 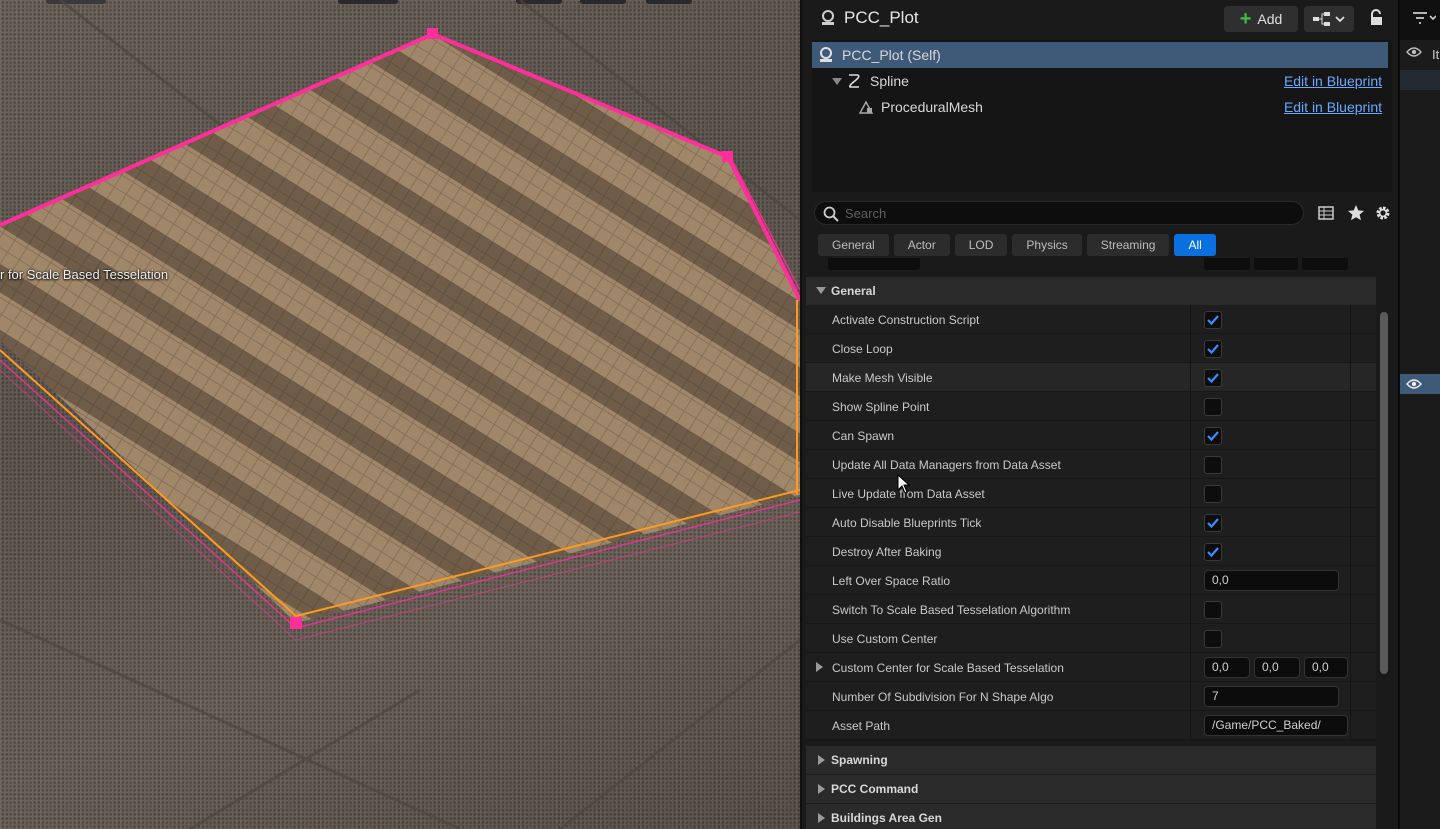 I want to click on property-row: Auto Disable Blueprints Tick, so click(x=1091, y=522).